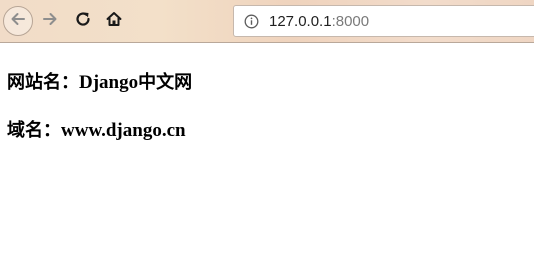  What do you see at coordinates (109, 82) in the screenshot?
I see `site-name-value-latin: Django` at bounding box center [109, 82].